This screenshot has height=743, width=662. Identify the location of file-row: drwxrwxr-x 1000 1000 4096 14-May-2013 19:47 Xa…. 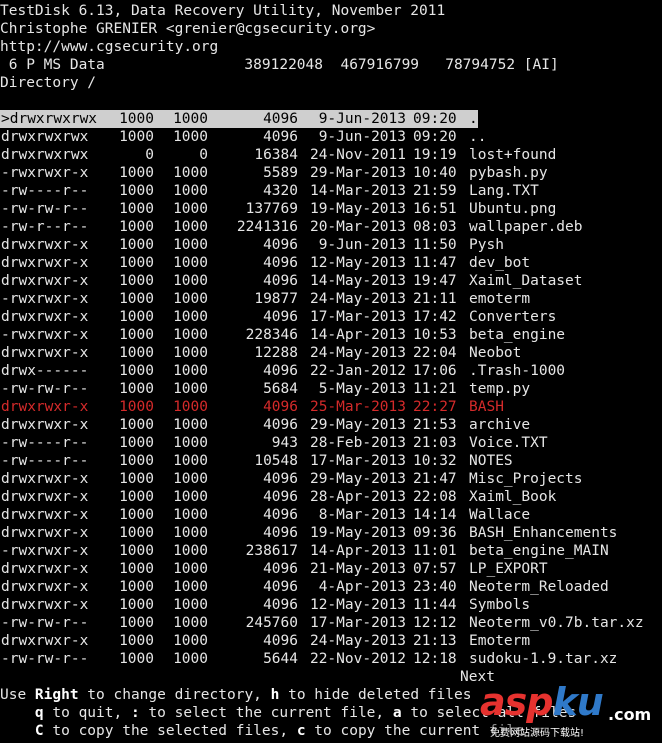
(331, 281).